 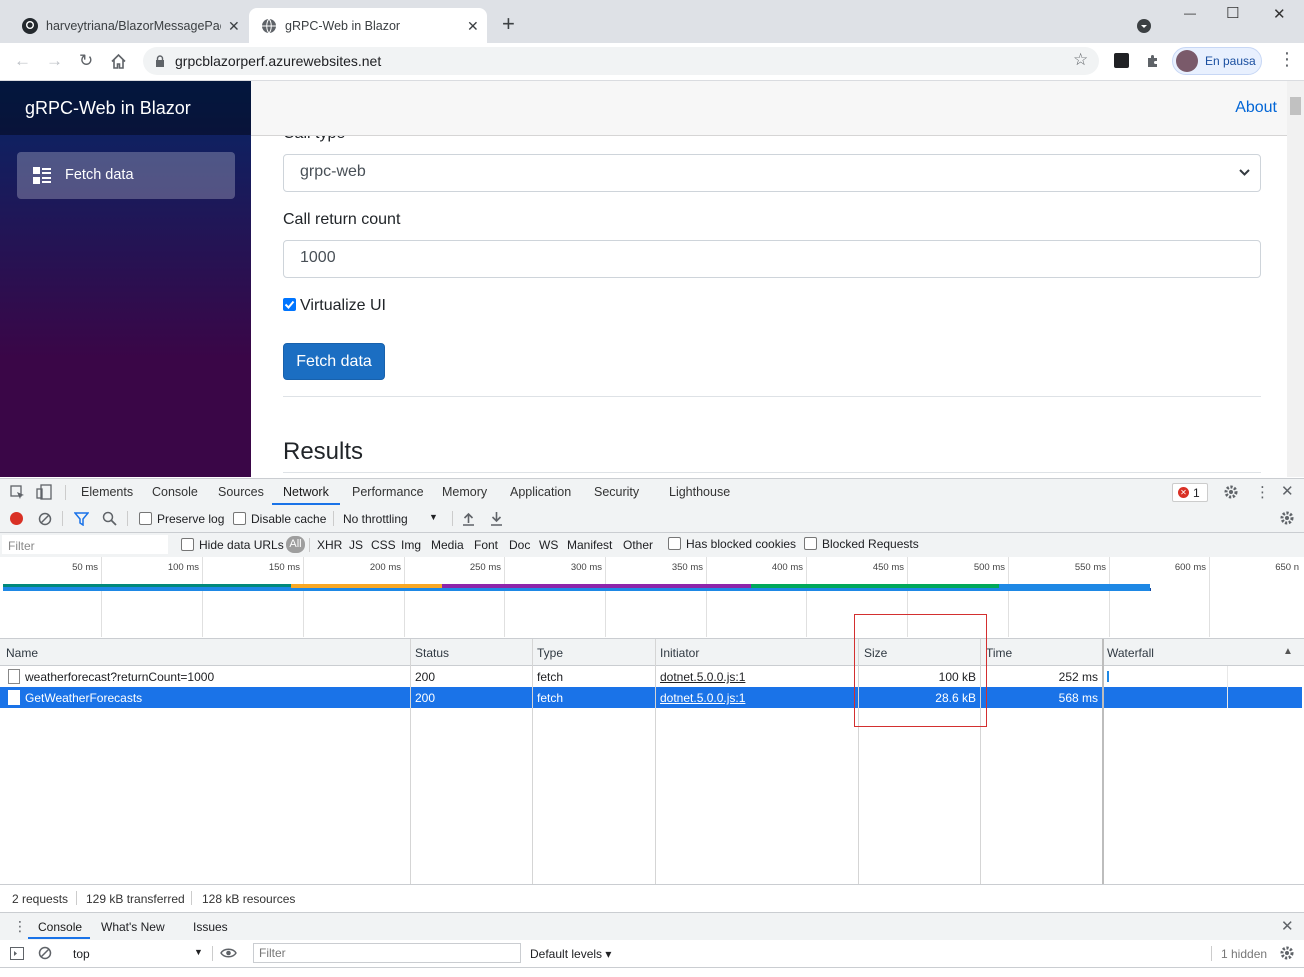 What do you see at coordinates (119, 677) in the screenshot?
I see `request-name: weatherforecast?returnCount=1000` at bounding box center [119, 677].